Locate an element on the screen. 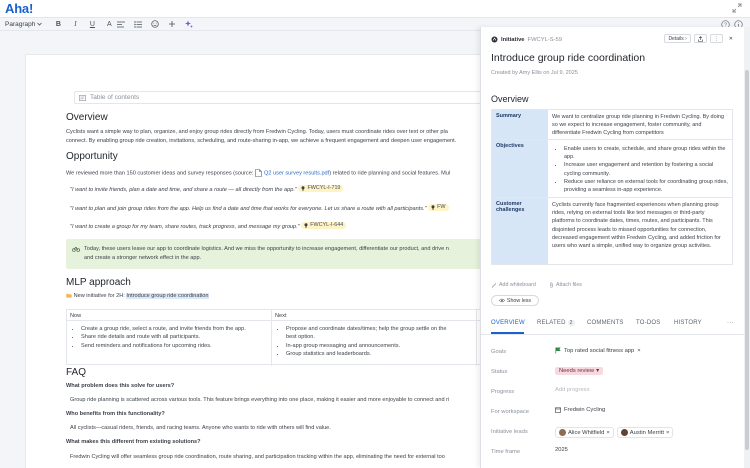  idea-pill-1: FWCYL-I-719 is located at coordinates (321, 188).